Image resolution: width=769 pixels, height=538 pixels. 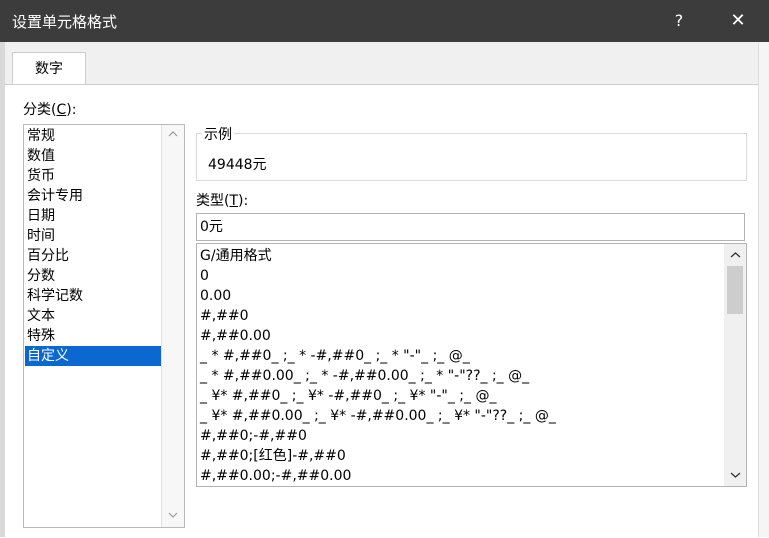 I want to click on category-item-date: 日期, so click(x=93, y=216).